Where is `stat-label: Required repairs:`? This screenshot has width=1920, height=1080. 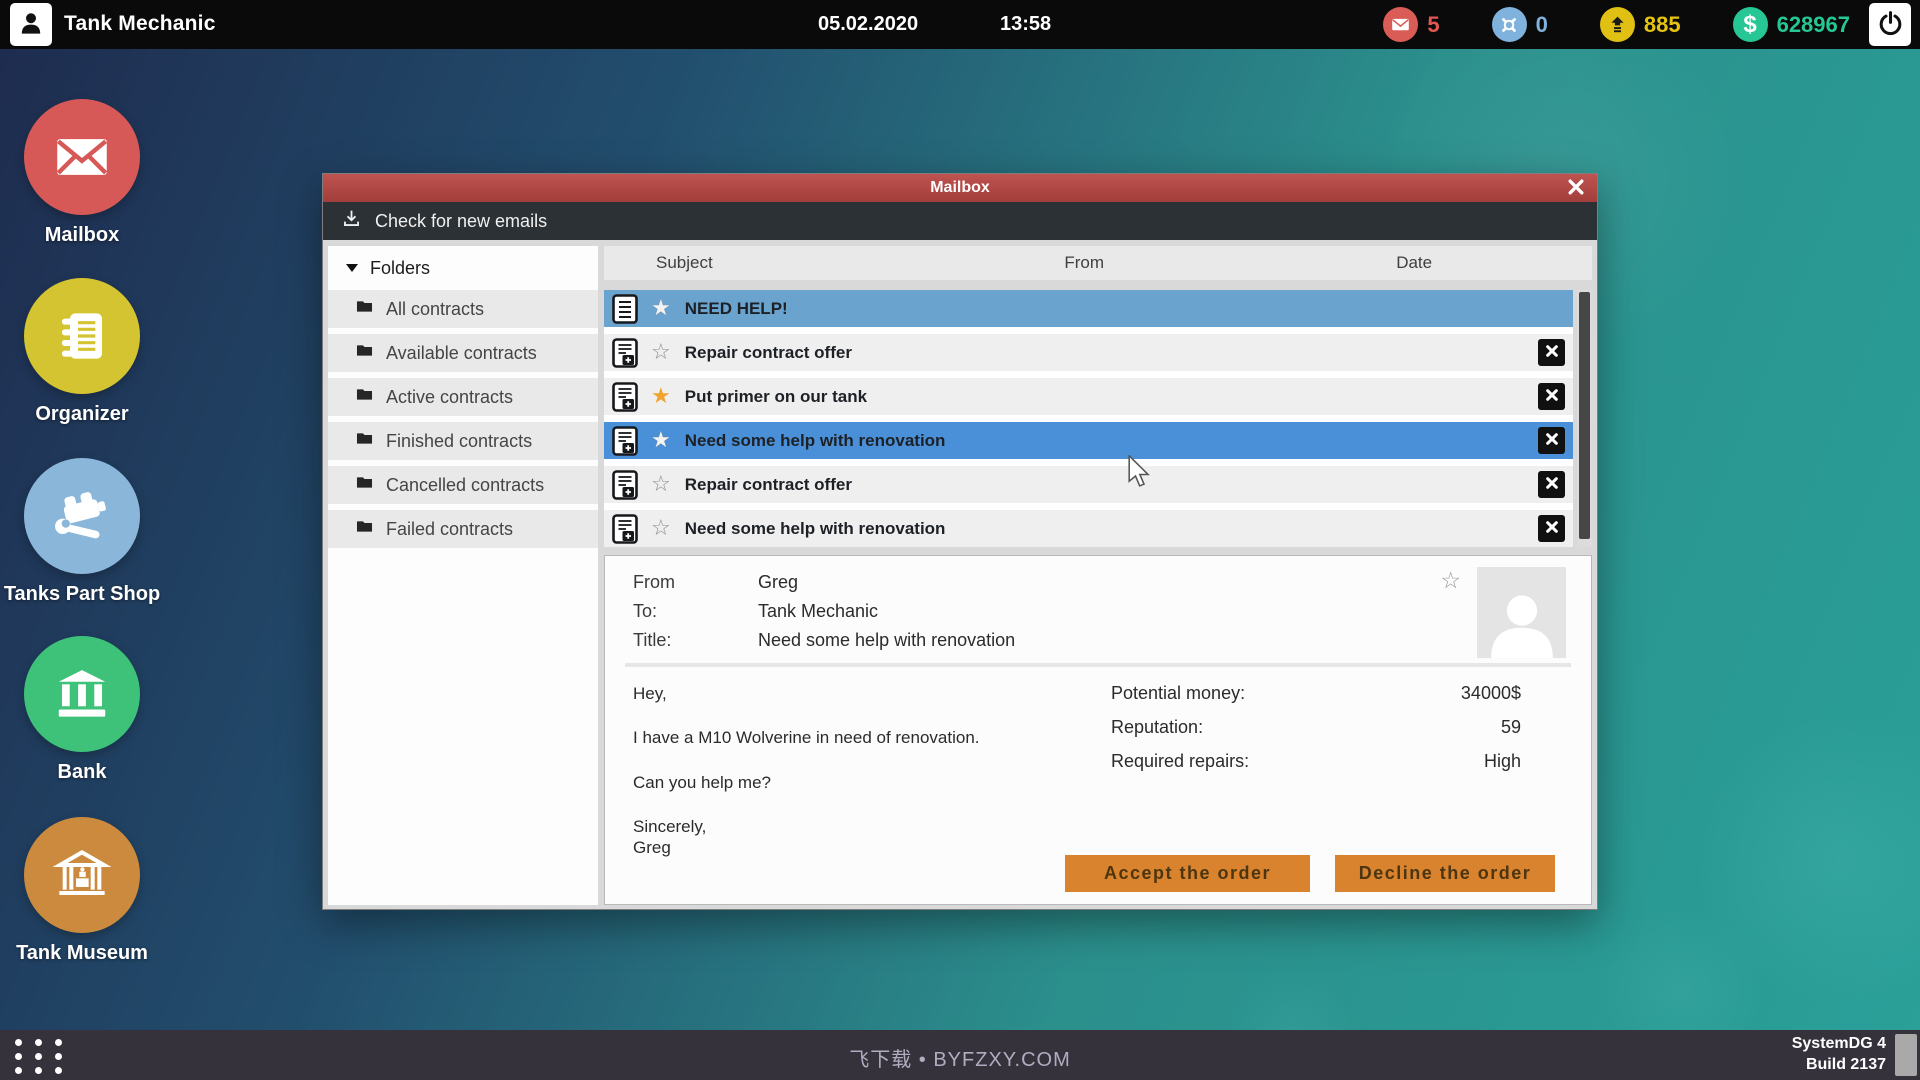 stat-label: Required repairs: is located at coordinates (1180, 761).